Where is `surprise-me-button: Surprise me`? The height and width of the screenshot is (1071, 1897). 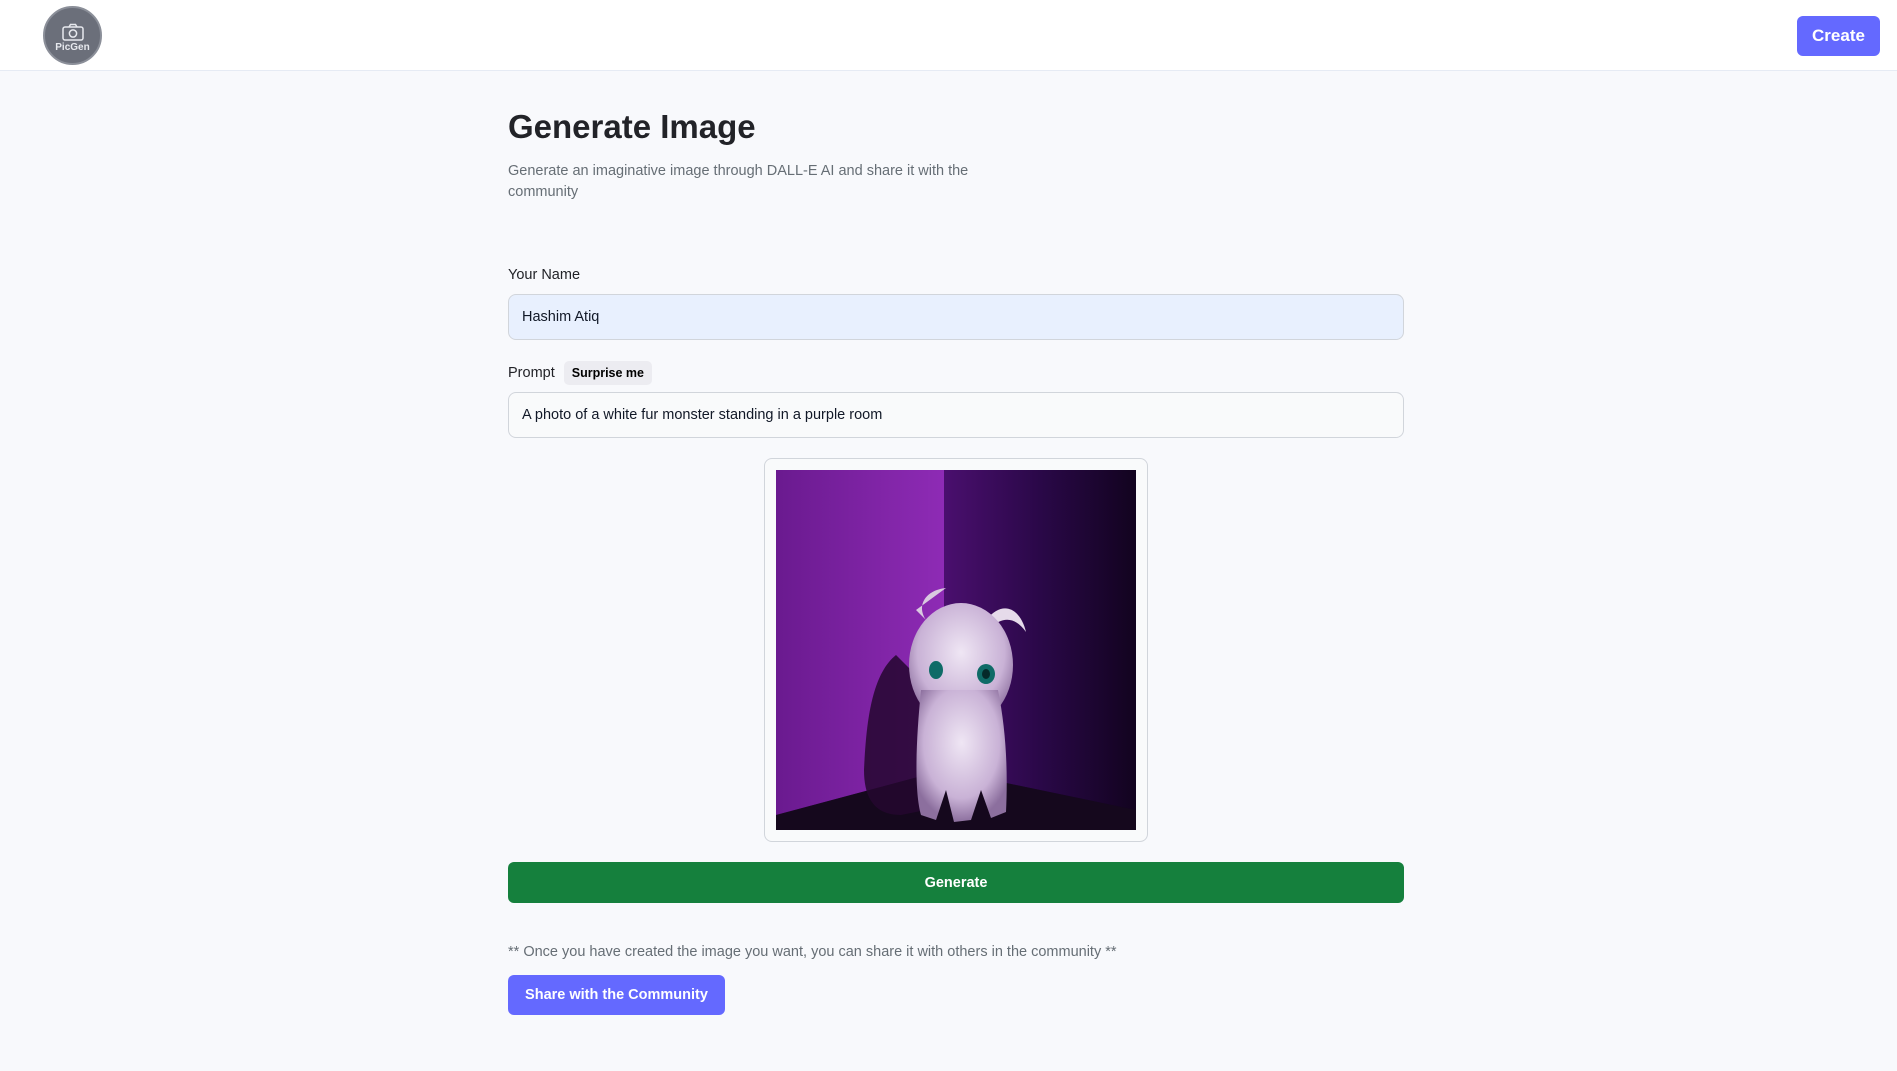 surprise-me-button: Surprise me is located at coordinates (608, 373).